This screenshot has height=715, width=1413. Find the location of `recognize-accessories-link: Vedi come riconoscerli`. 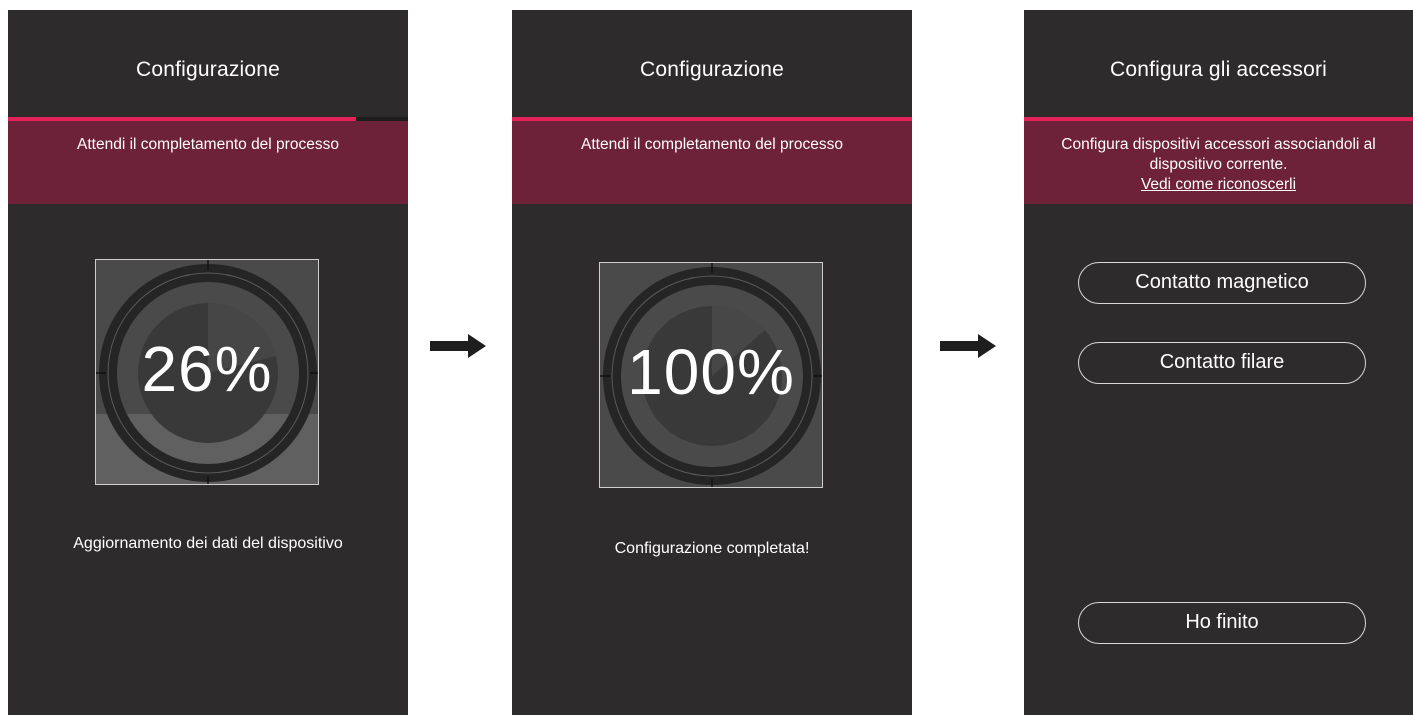

recognize-accessories-link: Vedi come riconoscerli is located at coordinates (1218, 184).